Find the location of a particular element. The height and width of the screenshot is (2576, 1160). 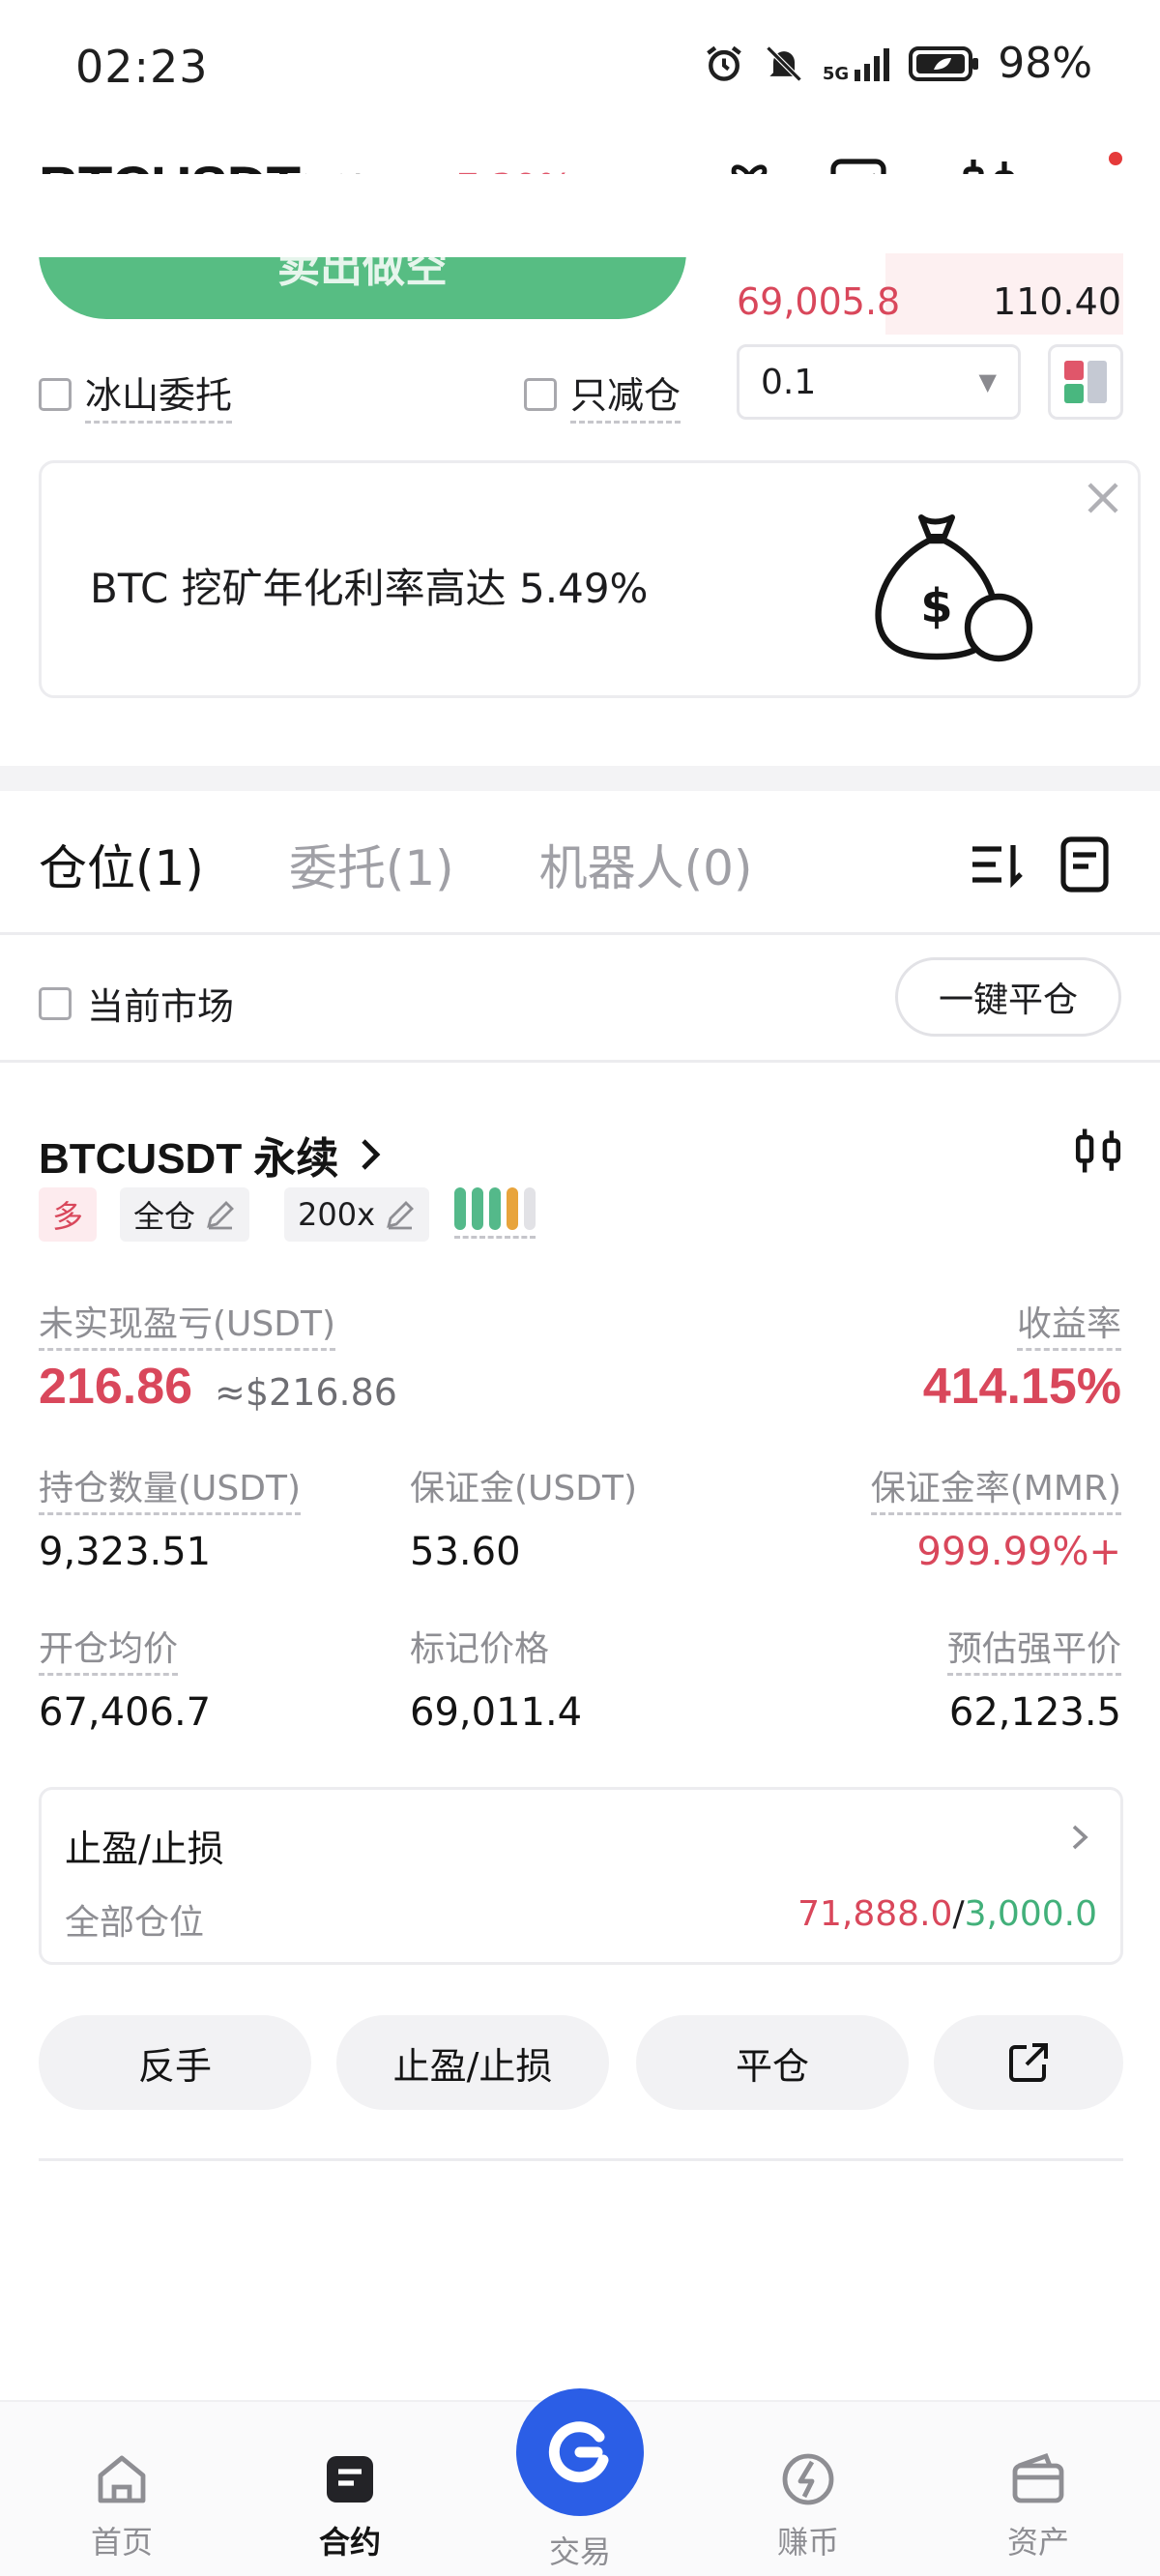

nav-earn-label: 赚币 is located at coordinates (808, 2542).